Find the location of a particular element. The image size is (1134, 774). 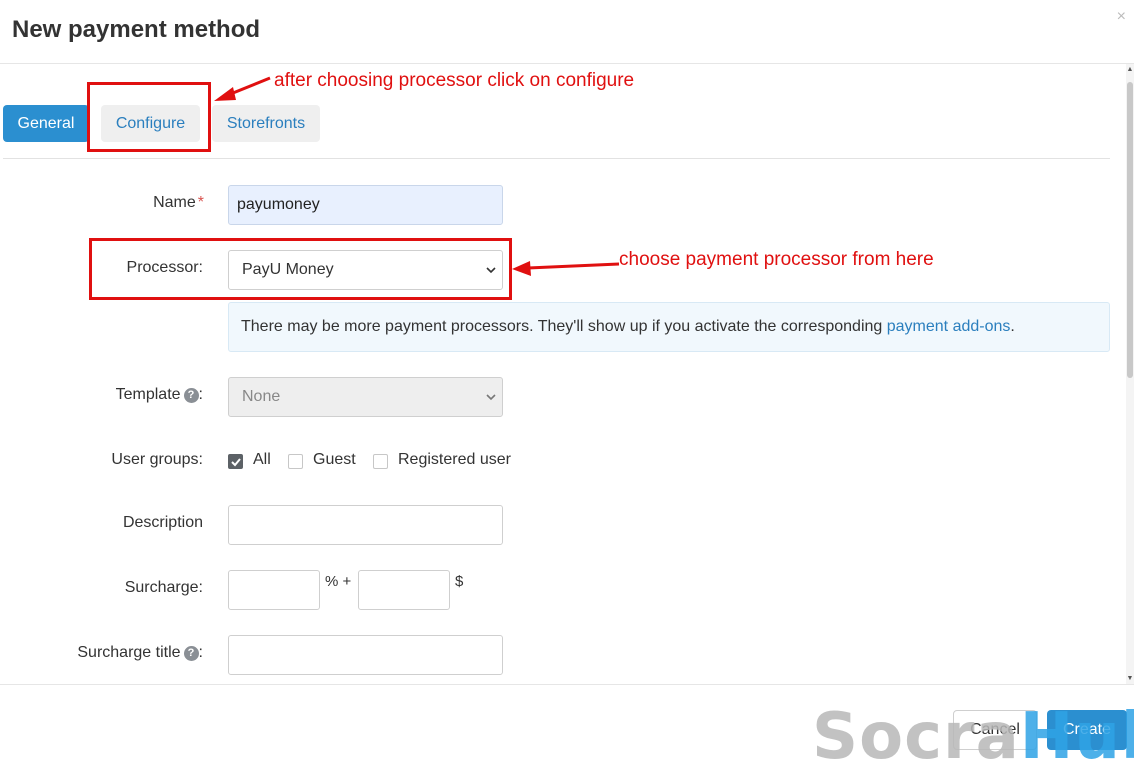

processor-arrow is located at coordinates (566, 268).